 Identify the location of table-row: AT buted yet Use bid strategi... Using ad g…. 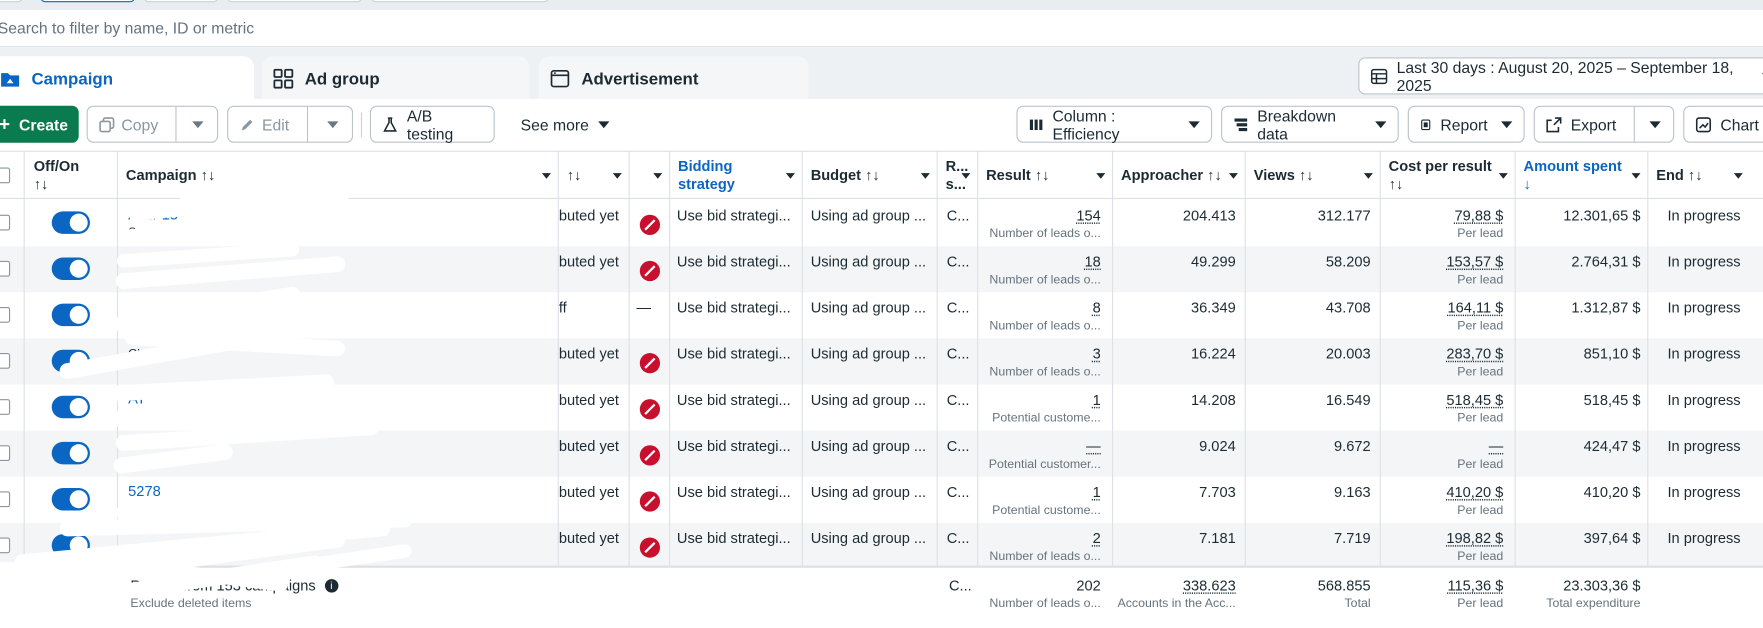
(881, 408).